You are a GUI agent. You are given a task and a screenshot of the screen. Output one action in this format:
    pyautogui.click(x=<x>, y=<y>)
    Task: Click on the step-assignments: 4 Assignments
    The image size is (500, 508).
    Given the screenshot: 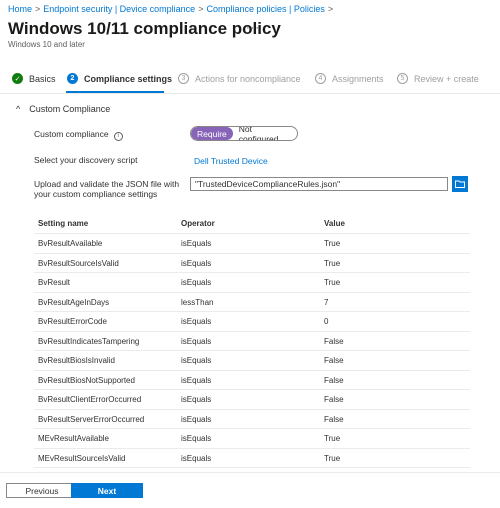 What is the action you would take?
    pyautogui.click(x=349, y=78)
    